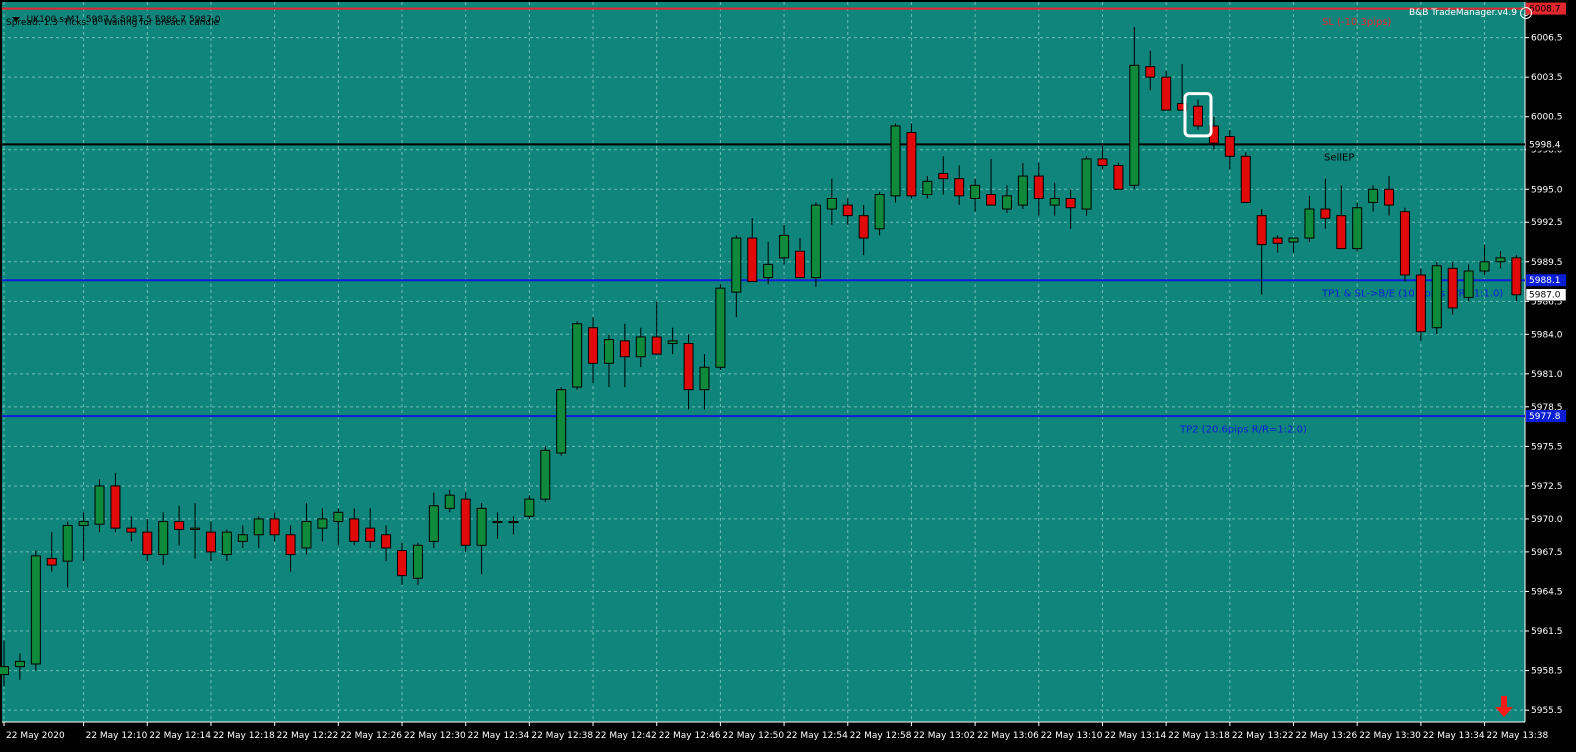 The height and width of the screenshot is (752, 1576). I want to click on y-tick-label: 5975.5, so click(1547, 447).